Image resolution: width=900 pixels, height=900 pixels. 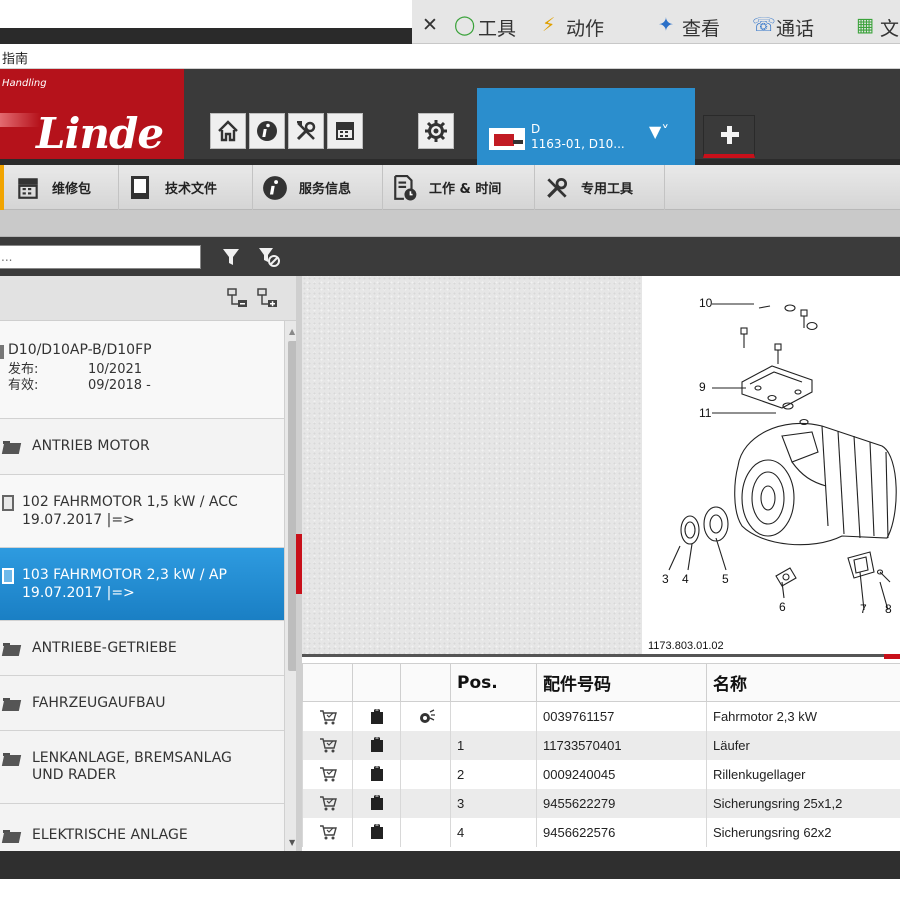 What do you see at coordinates (548, 25) in the screenshot?
I see `ext-action-icon: ⚡` at bounding box center [548, 25].